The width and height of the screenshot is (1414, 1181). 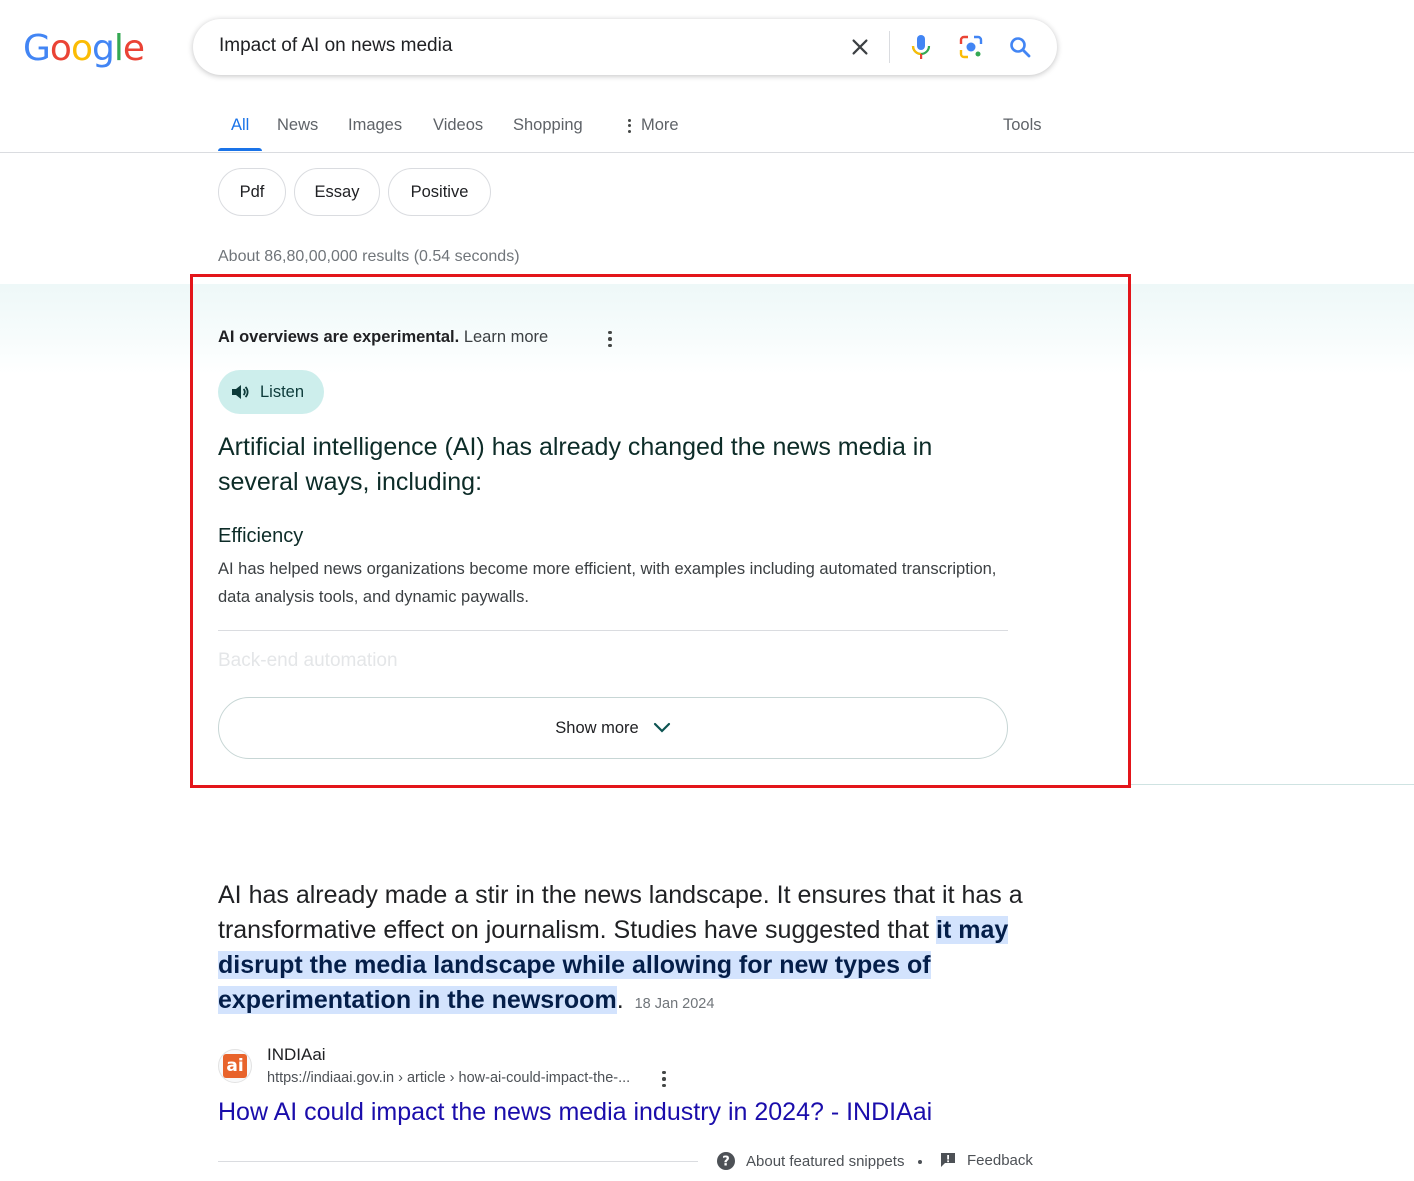 I want to click on logo-letter-o2: o, so click(x=81, y=48).